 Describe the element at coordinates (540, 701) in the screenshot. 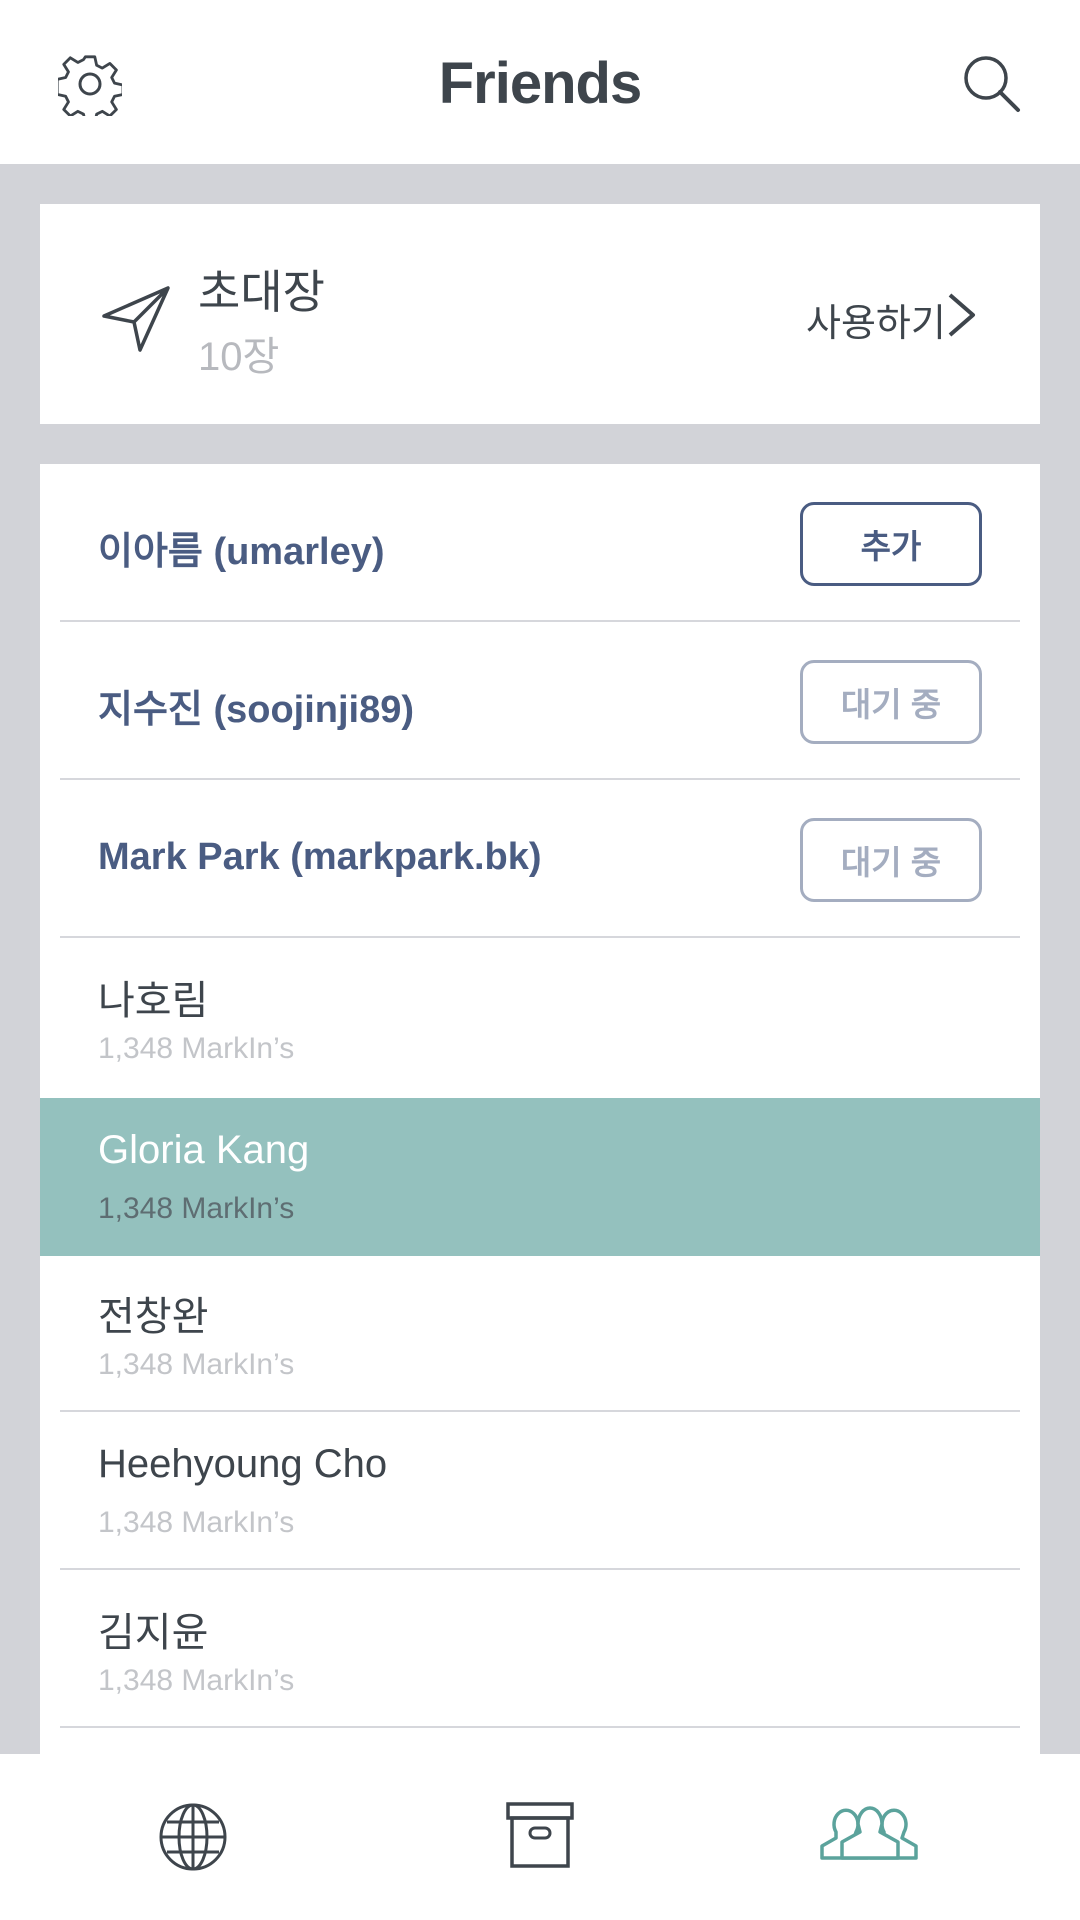

I see `request-row: 지수진 (soojinji89) 대기 중` at that location.